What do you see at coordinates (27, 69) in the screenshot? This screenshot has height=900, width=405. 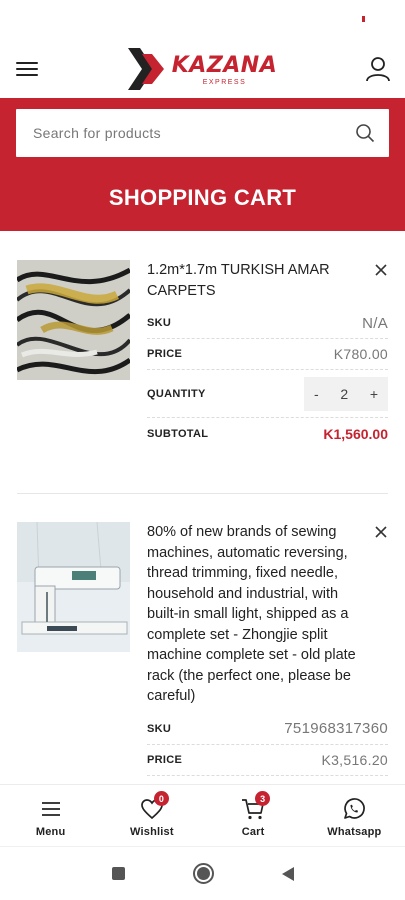 I see `hamburger-menu-icon` at bounding box center [27, 69].